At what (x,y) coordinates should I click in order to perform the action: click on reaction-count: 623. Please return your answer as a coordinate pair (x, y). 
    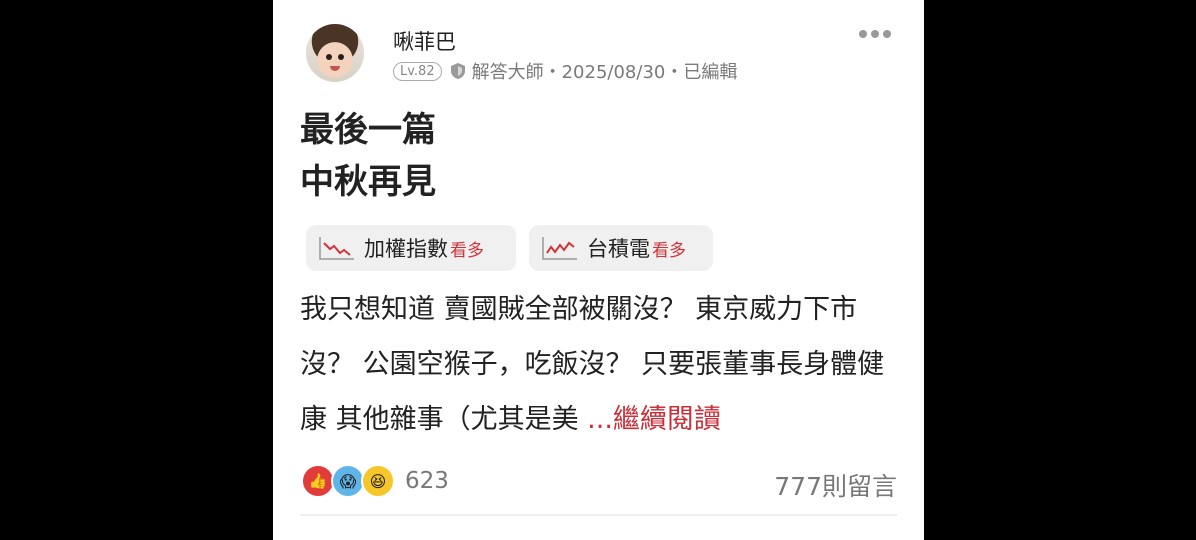
    Looking at the image, I should click on (427, 481).